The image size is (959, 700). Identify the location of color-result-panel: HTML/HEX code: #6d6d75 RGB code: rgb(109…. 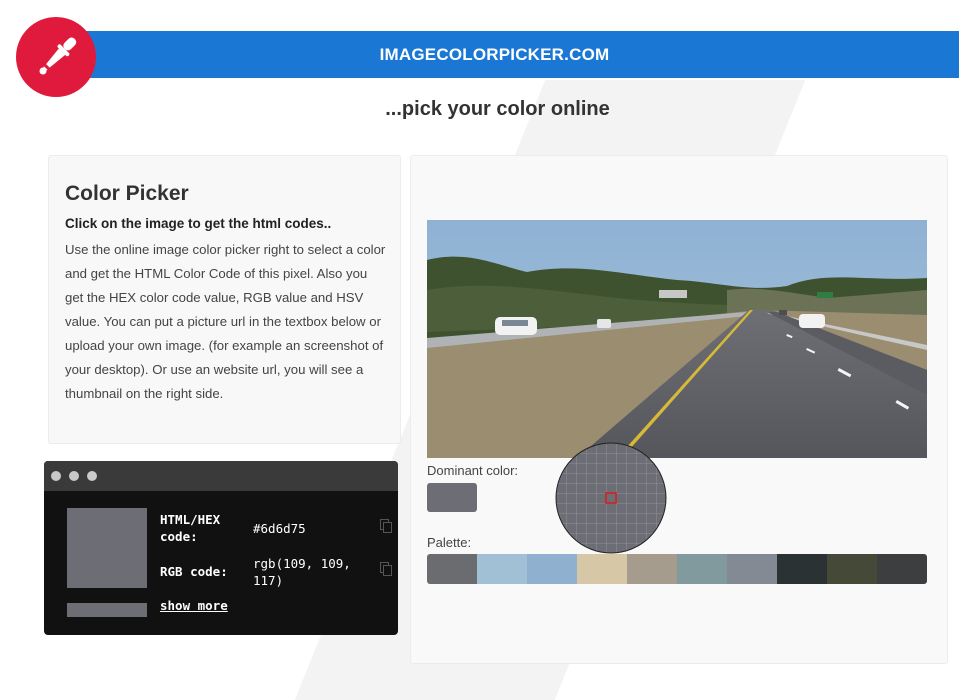
(221, 548).